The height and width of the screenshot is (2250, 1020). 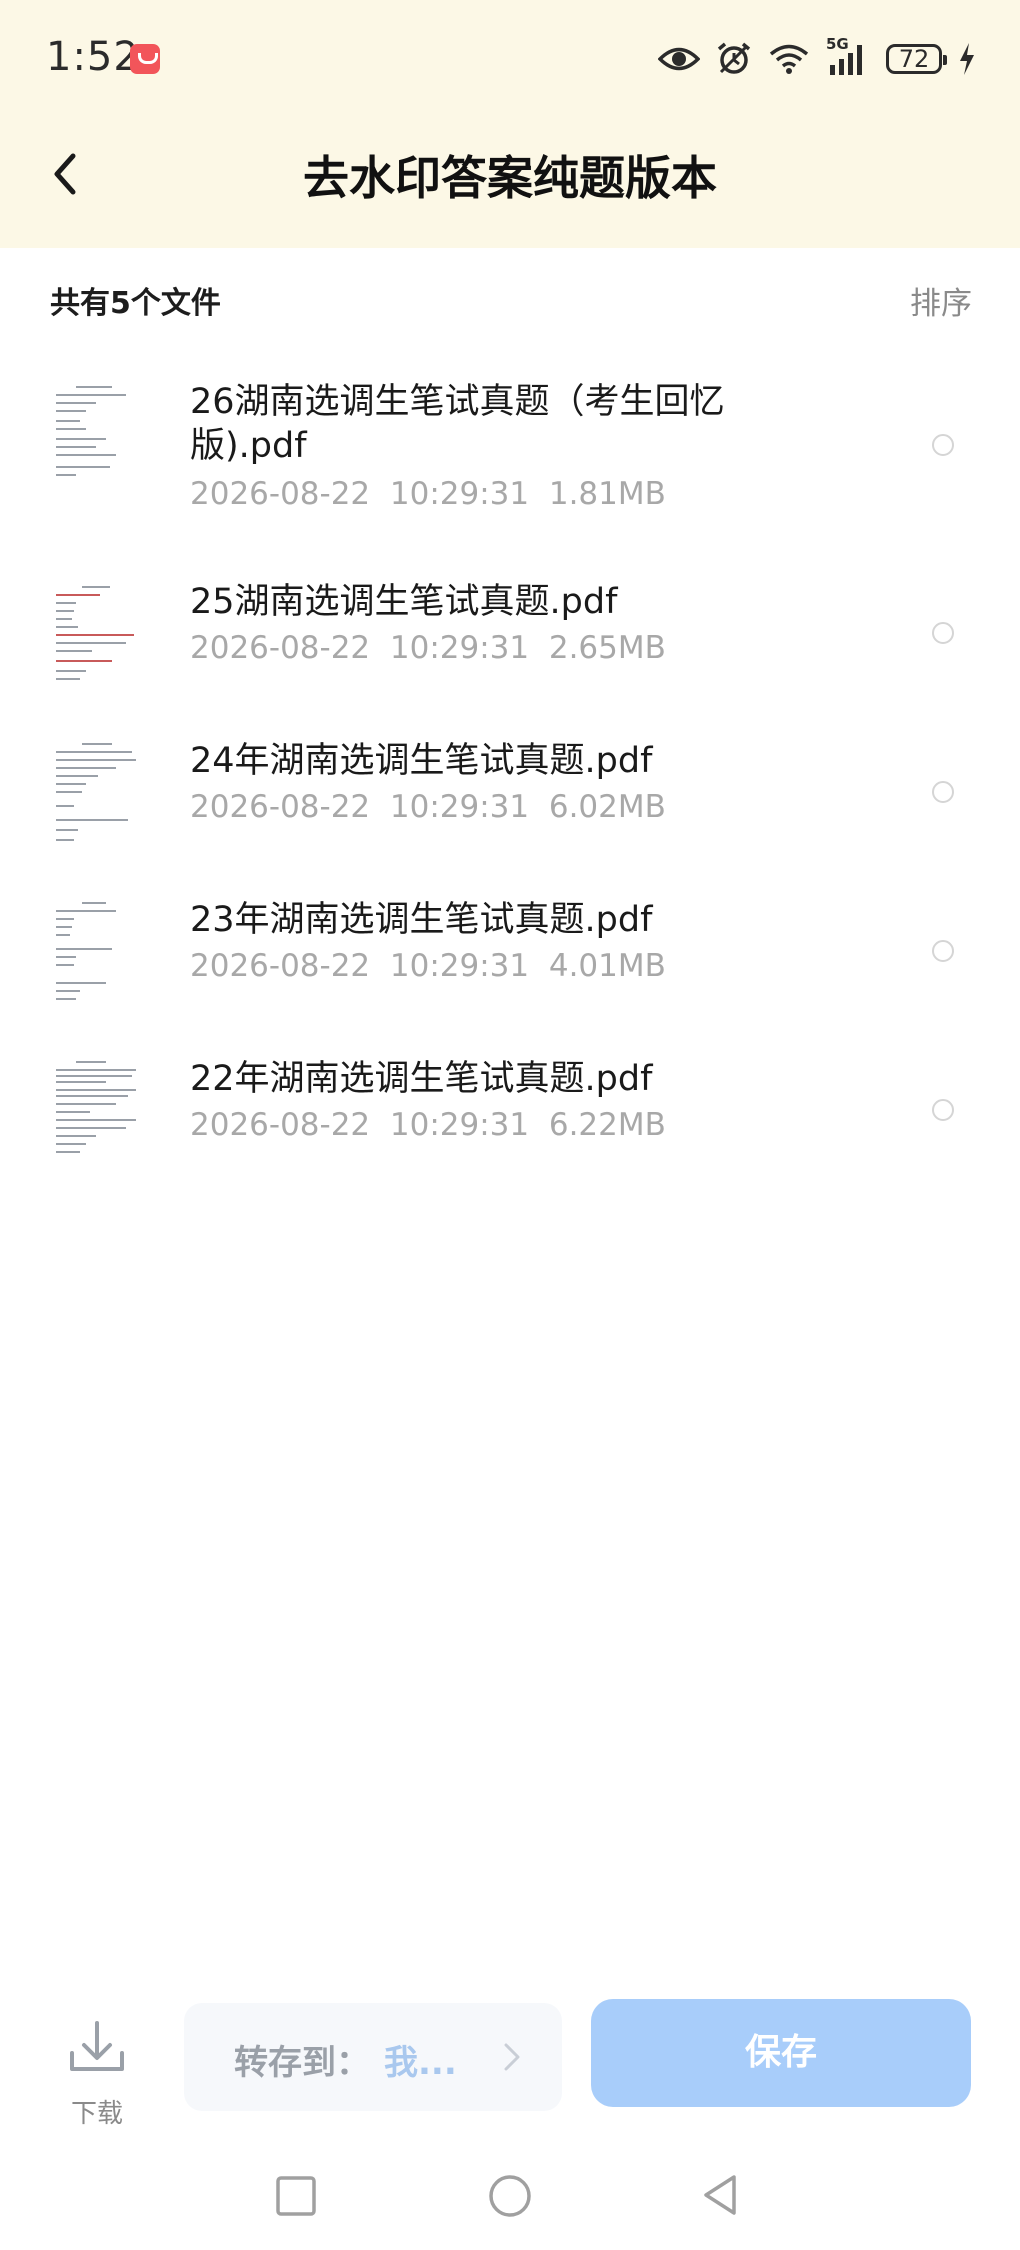 What do you see at coordinates (734, 58) in the screenshot?
I see `alarm-icon` at bounding box center [734, 58].